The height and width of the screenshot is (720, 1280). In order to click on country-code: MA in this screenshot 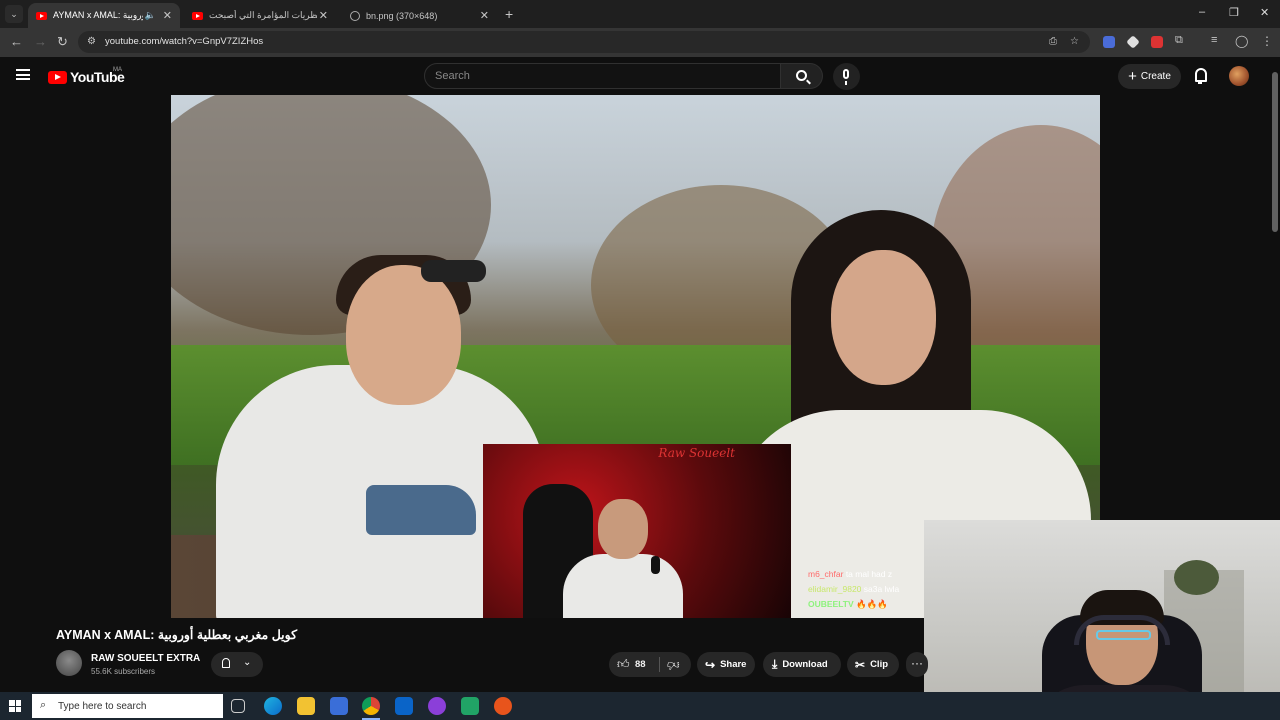, I will do `click(117, 70)`.